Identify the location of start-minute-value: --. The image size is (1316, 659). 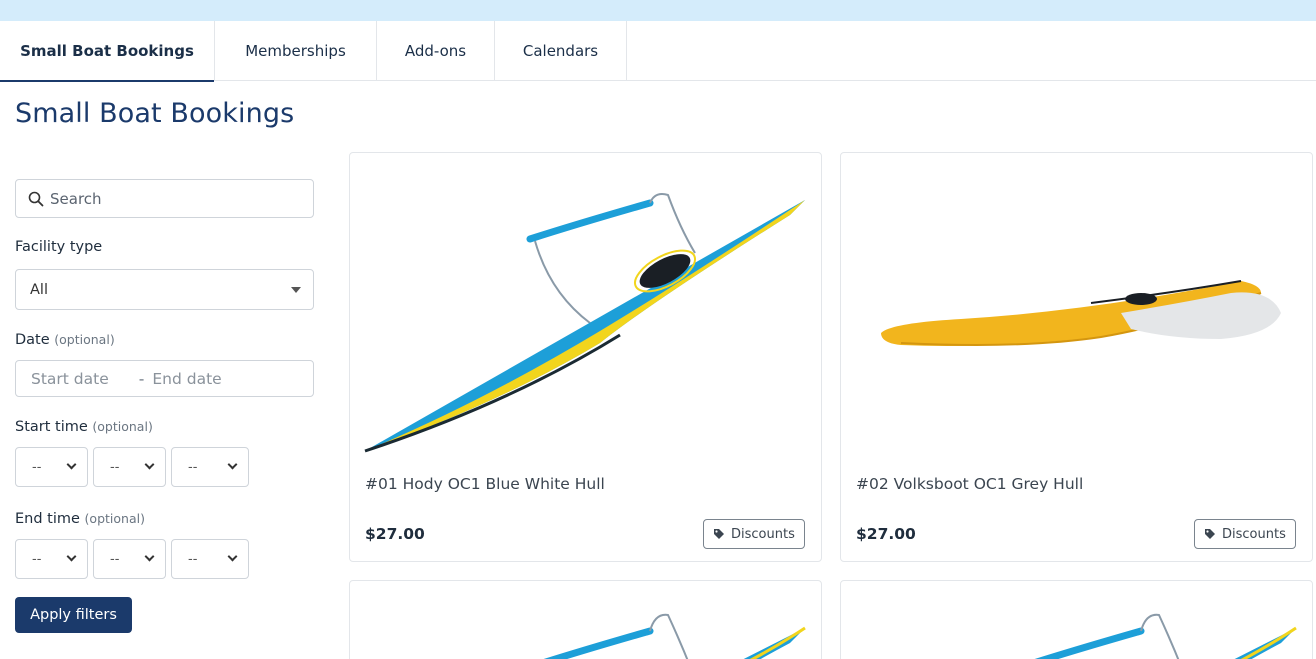
(115, 467).